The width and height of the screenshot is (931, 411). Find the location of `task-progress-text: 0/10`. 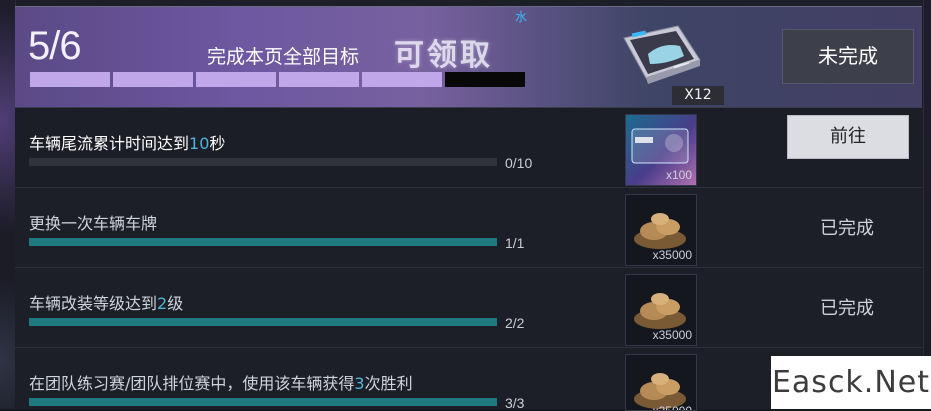

task-progress-text: 0/10 is located at coordinates (519, 163).